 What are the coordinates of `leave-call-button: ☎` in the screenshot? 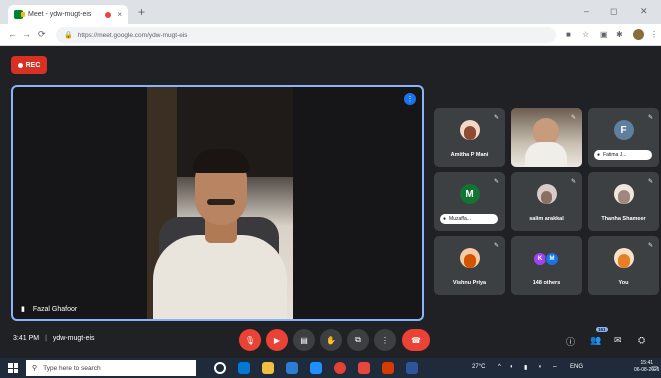 It's located at (416, 340).